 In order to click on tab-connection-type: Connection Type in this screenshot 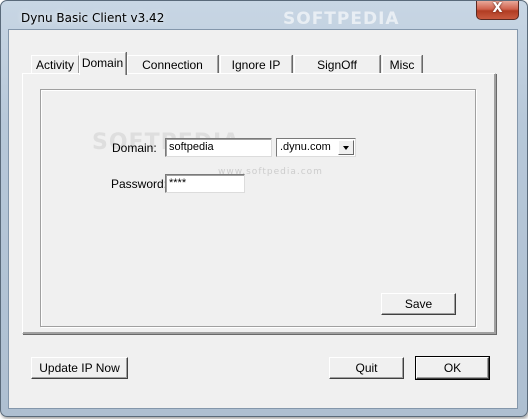, I will do `click(172, 73)`.